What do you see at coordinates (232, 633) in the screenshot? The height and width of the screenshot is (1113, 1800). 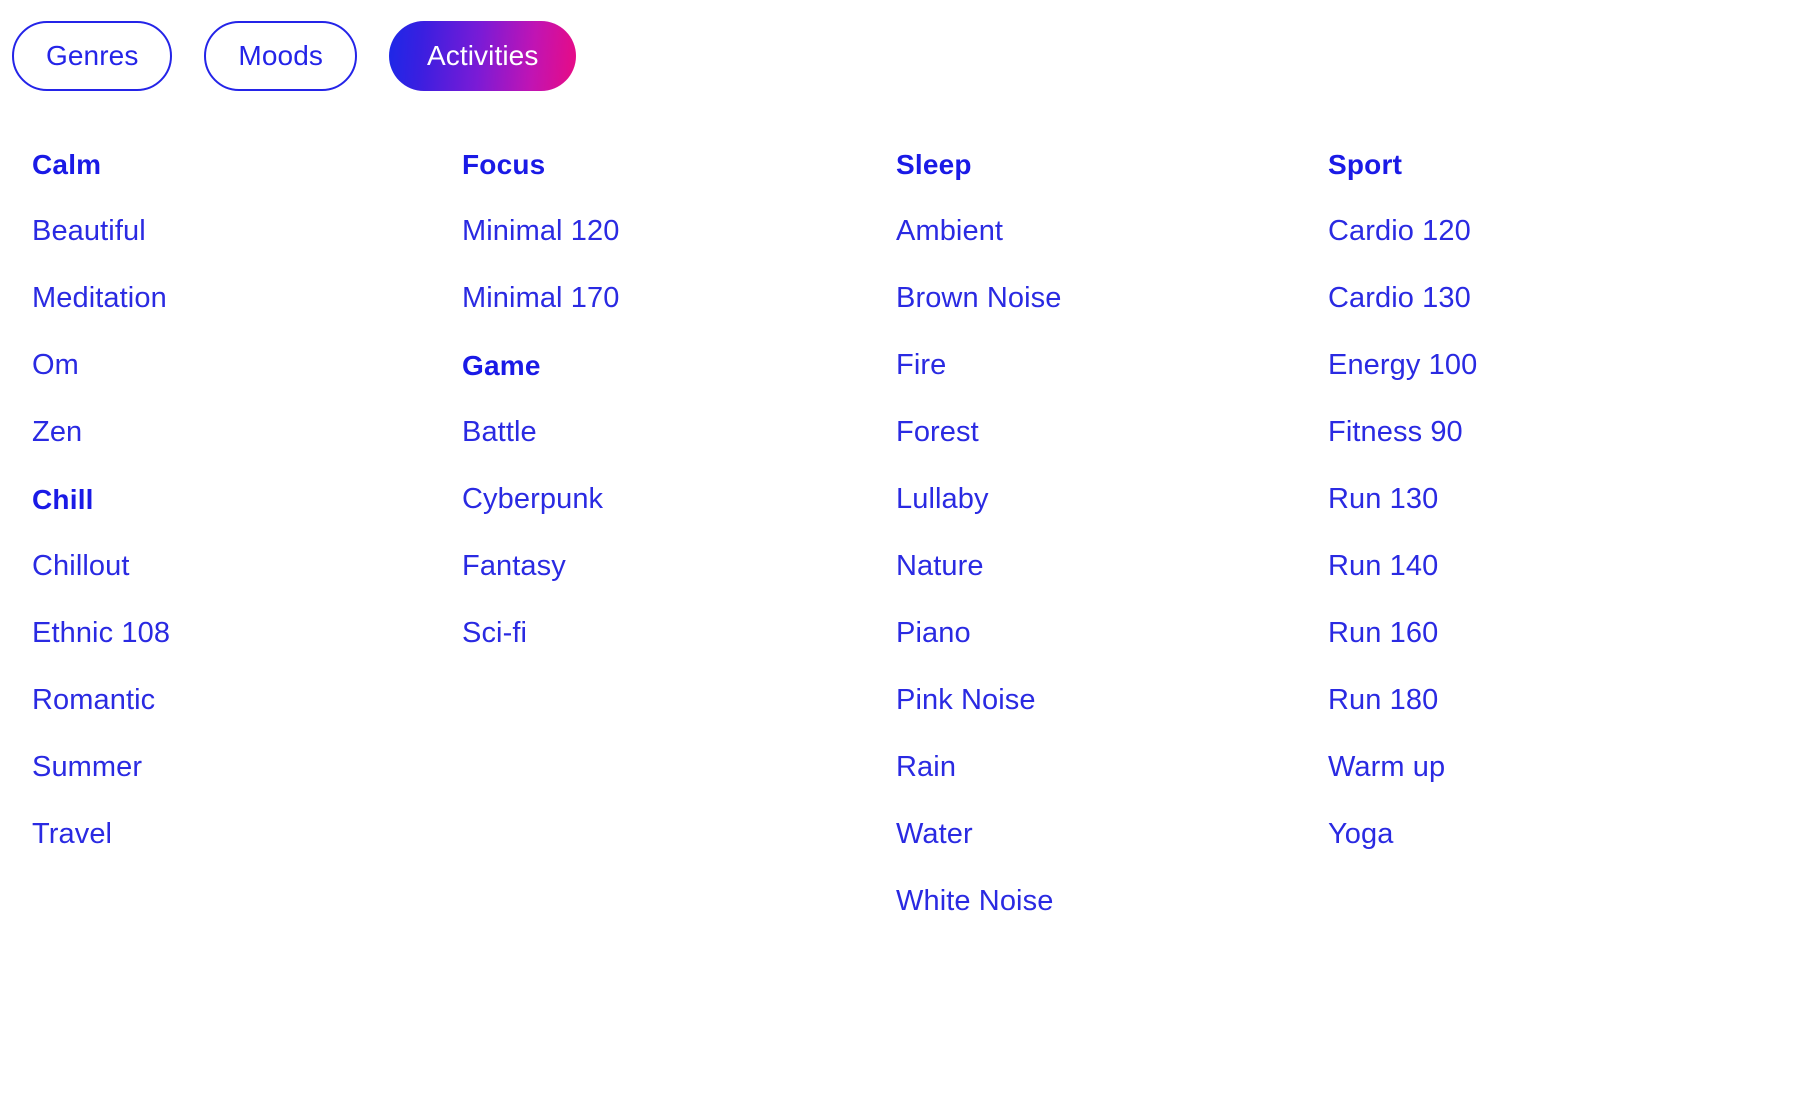 I see `list-row: Ethnic 108` at bounding box center [232, 633].